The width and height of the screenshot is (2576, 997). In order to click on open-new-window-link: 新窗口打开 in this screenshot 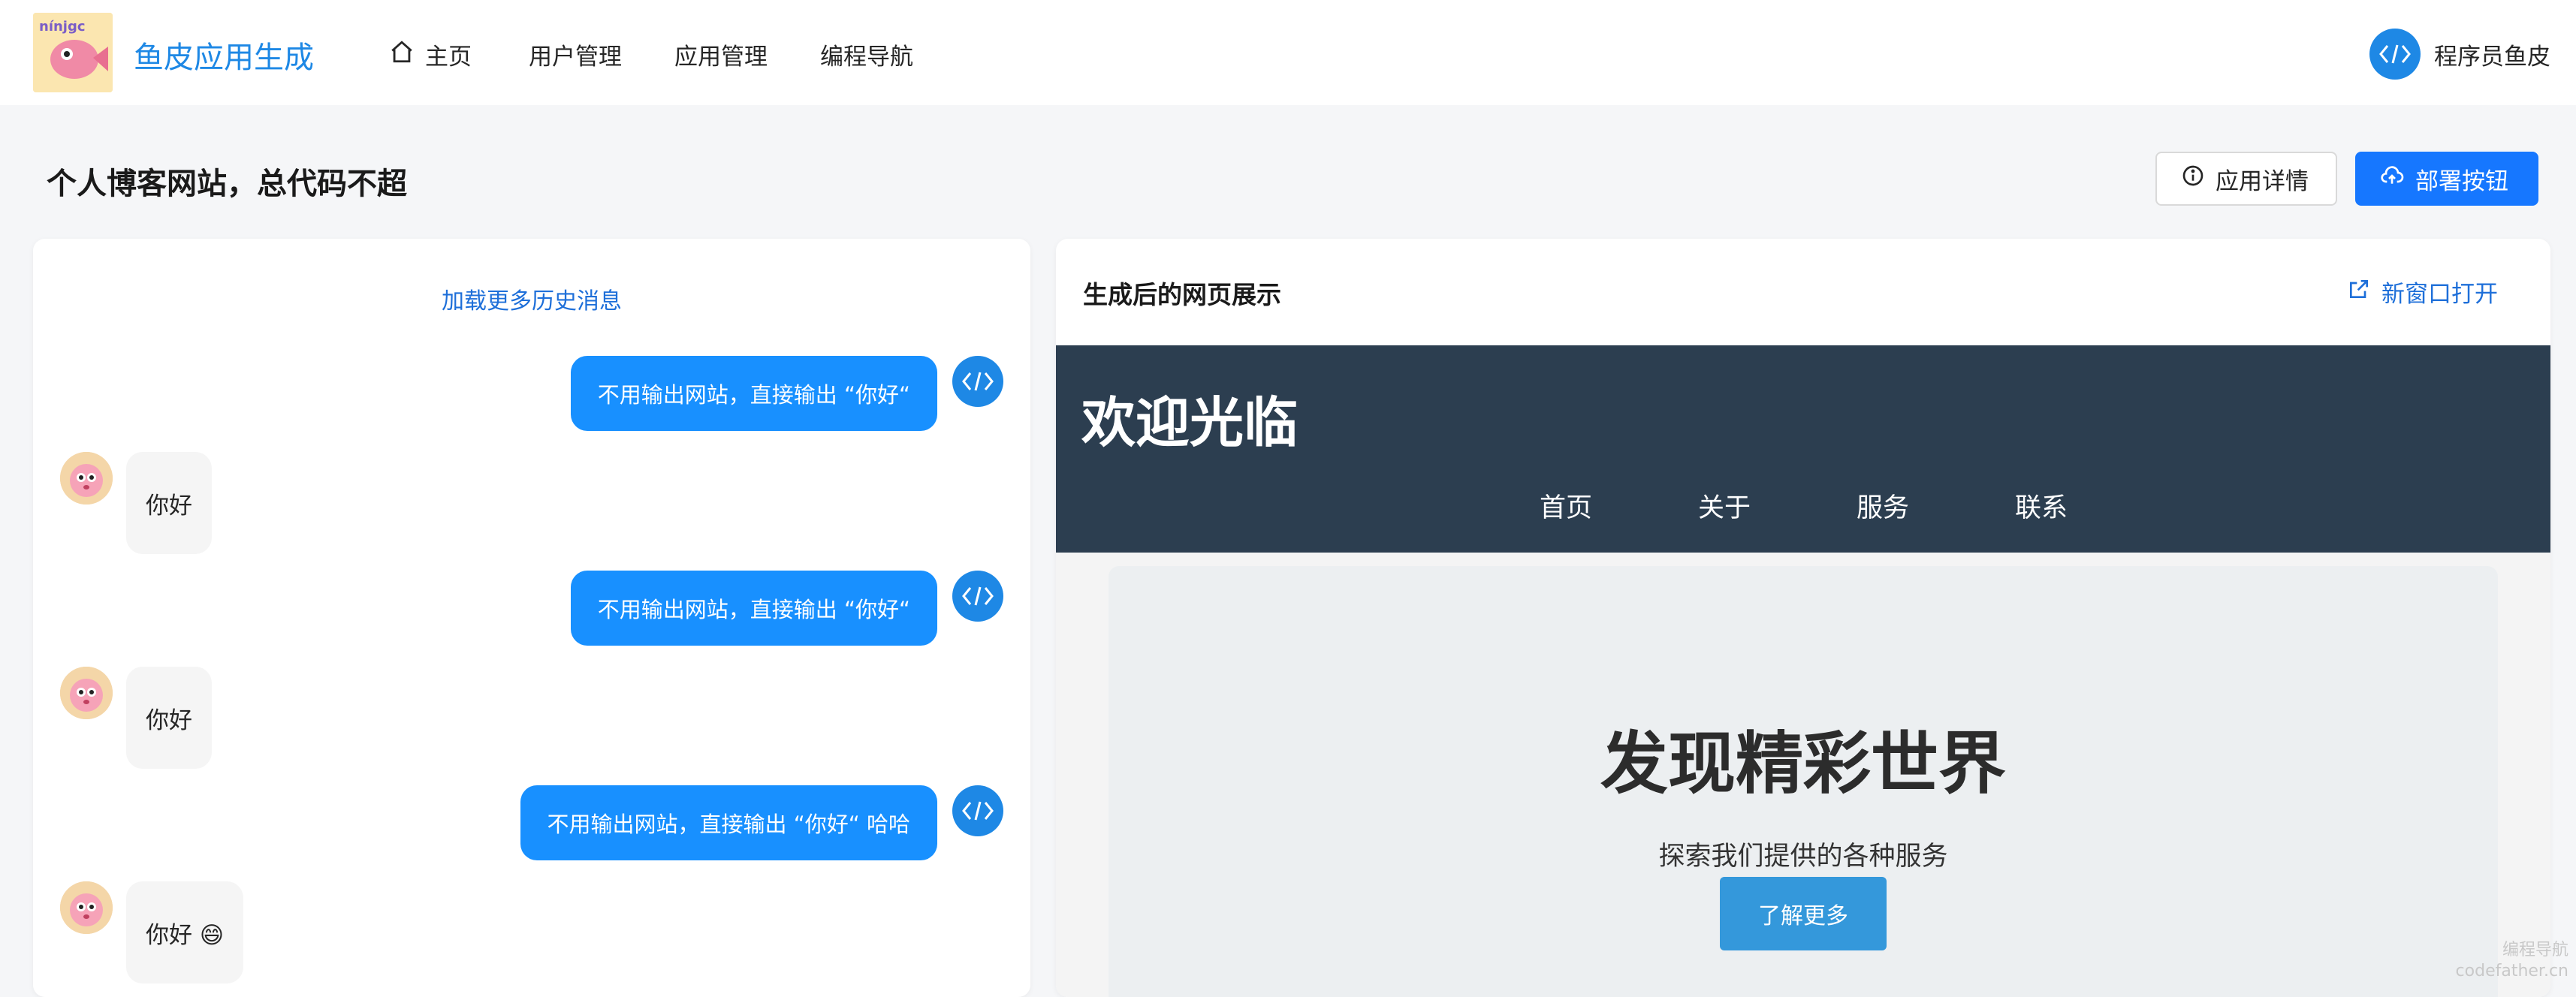, I will do `click(2422, 292)`.